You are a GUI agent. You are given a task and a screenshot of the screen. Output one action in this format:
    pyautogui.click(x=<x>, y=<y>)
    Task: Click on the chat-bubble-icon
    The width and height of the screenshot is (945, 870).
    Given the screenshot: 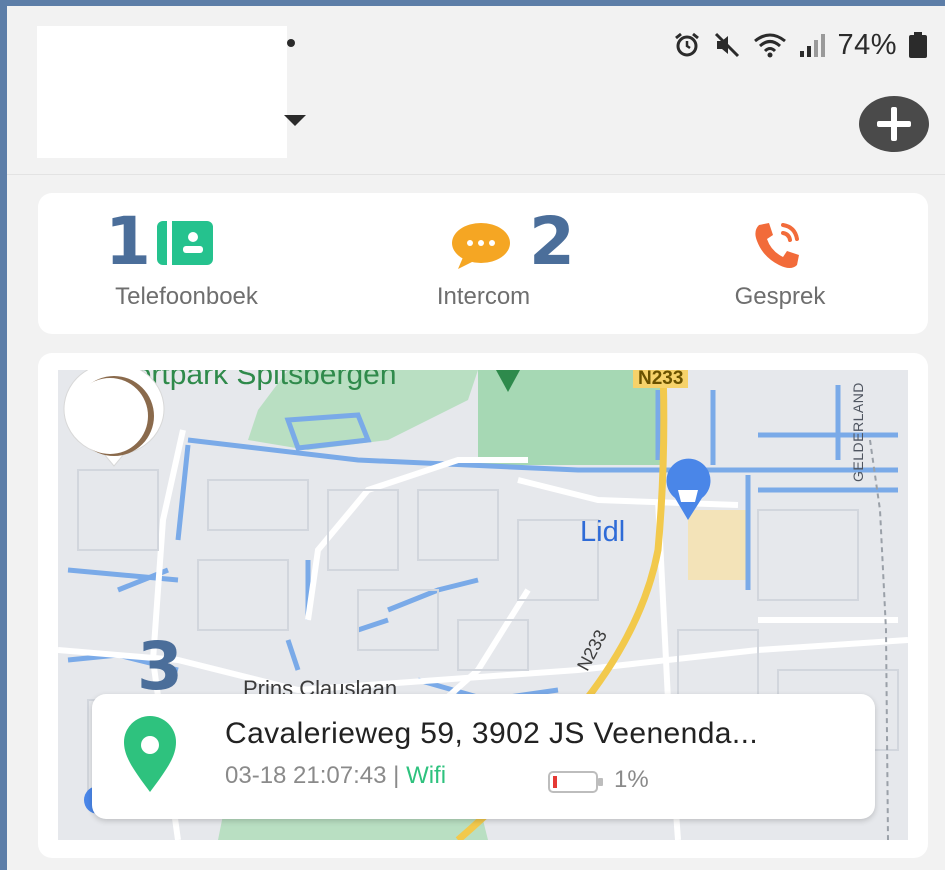 What is the action you would take?
    pyautogui.click(x=481, y=246)
    